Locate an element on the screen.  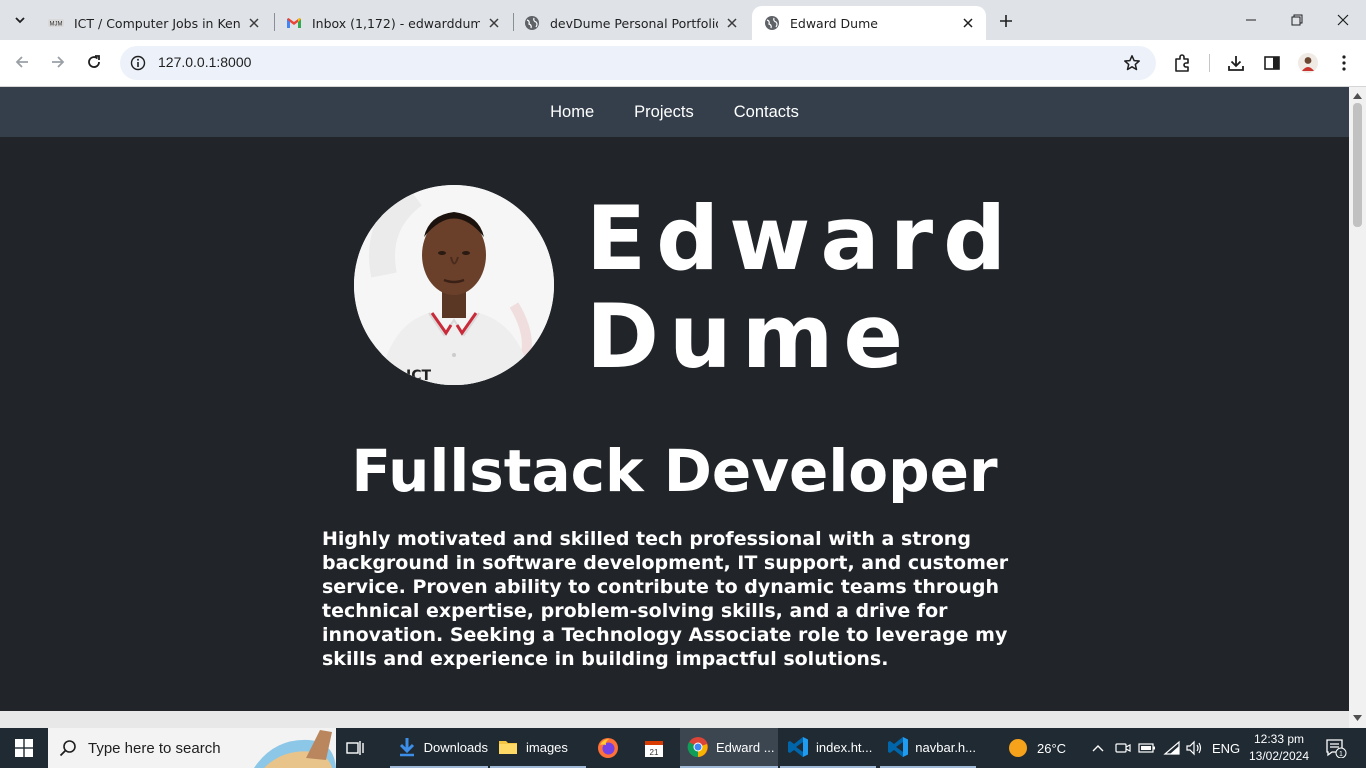
forward-button is located at coordinates (58, 62).